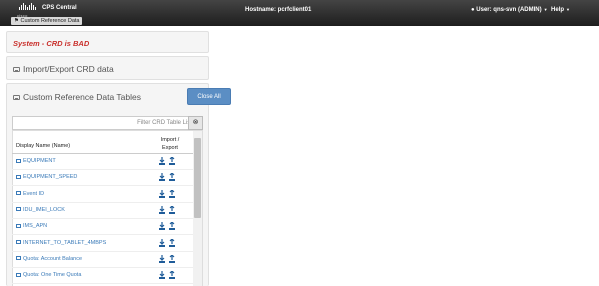  Describe the element at coordinates (102, 162) in the screenshot. I see `table-row: EQUIPMENT` at that location.